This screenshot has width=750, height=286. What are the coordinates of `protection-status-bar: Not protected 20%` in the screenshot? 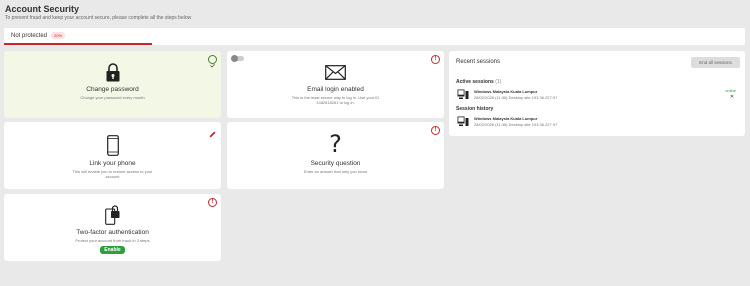 It's located at (374, 36).